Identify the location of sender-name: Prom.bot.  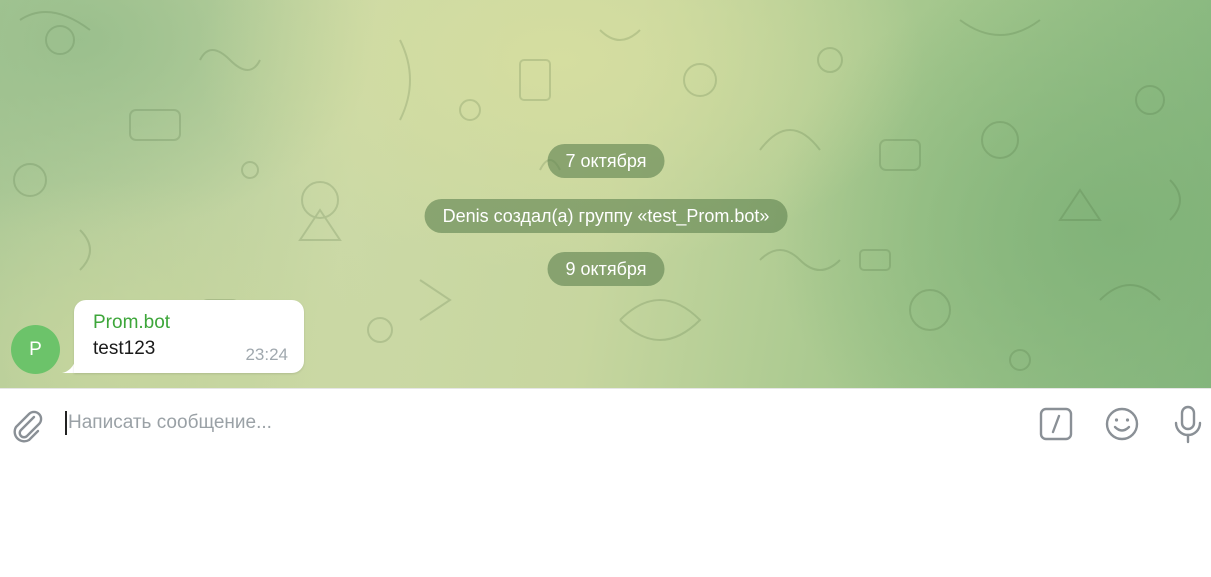
(131, 323).